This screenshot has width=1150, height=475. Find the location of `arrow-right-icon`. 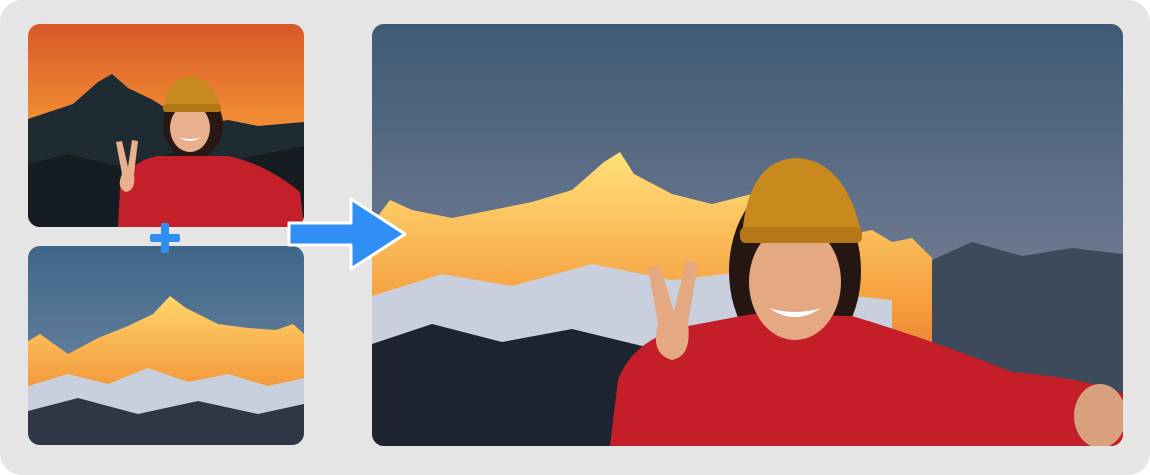

arrow-right-icon is located at coordinates (347, 234).